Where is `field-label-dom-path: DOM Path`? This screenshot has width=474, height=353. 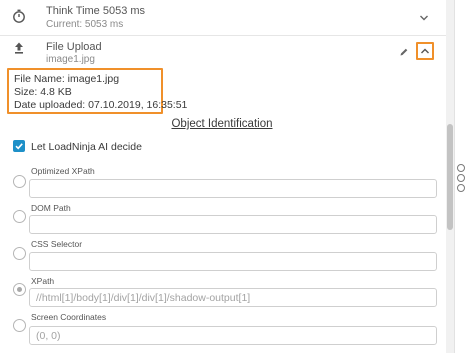
field-label-dom-path: DOM Path is located at coordinates (51, 208).